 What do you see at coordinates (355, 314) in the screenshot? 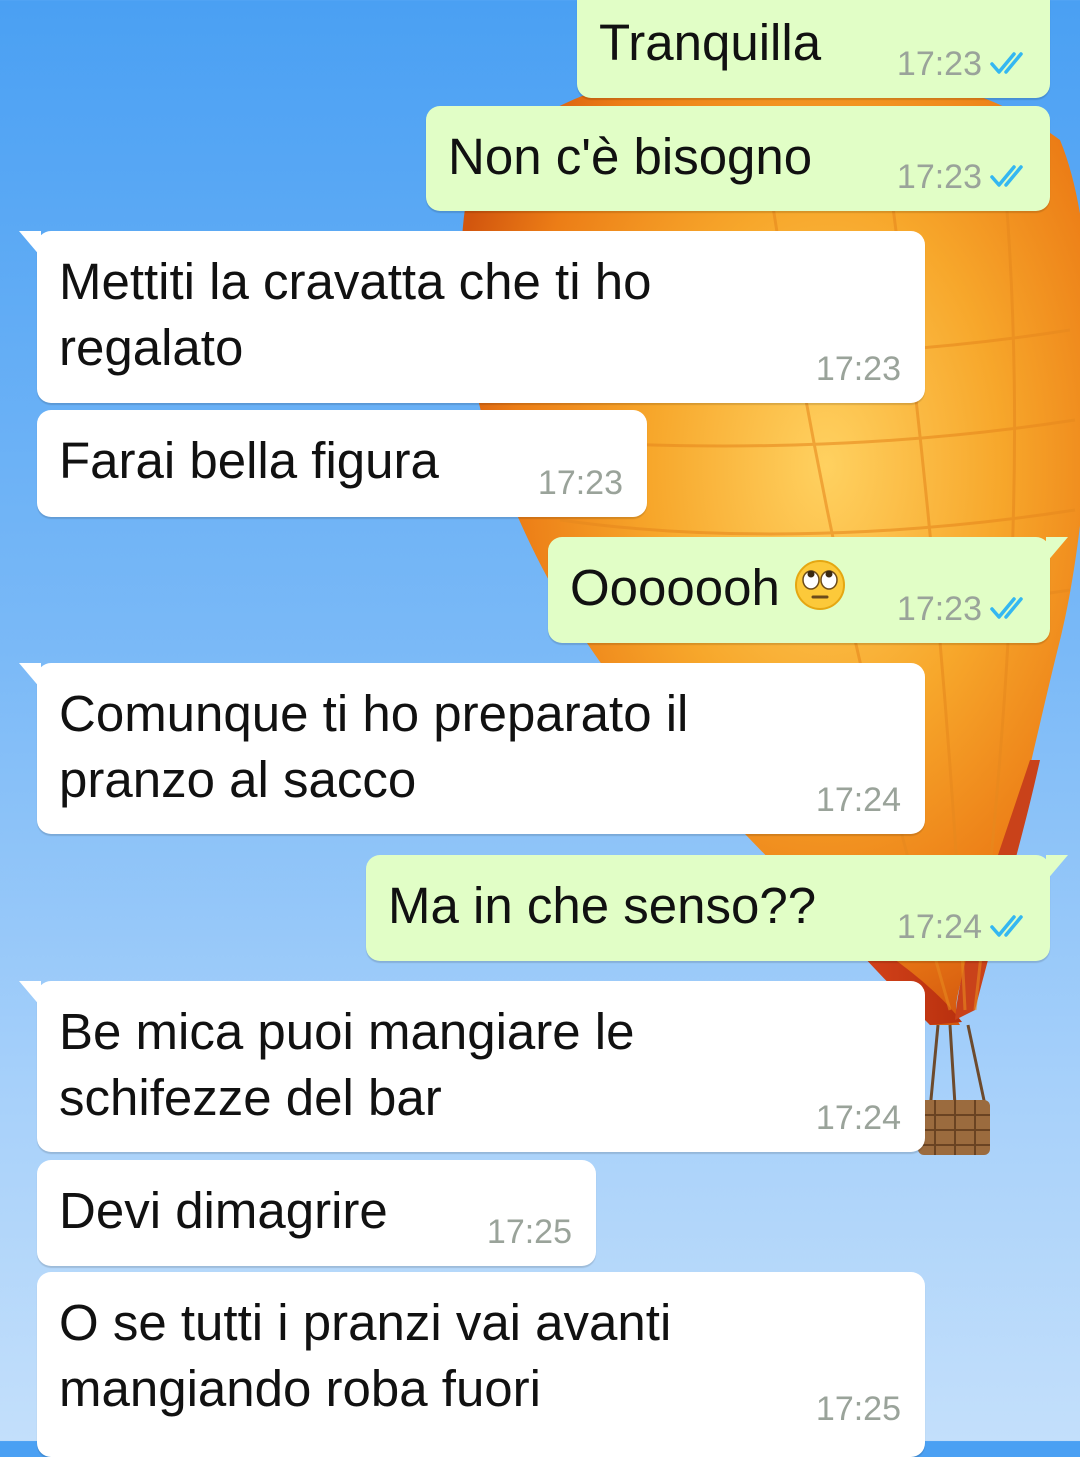
I see `message-text: Mettiti la cravatta che ti ho regalato` at bounding box center [355, 314].